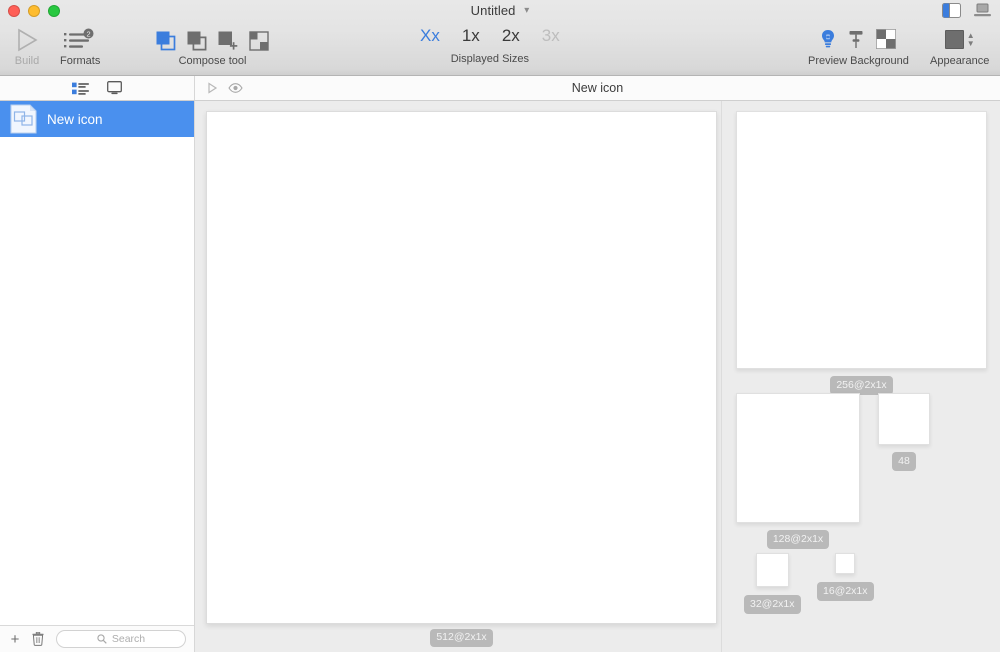  I want to click on preview-item-32: 32@2x1x, so click(772, 583).